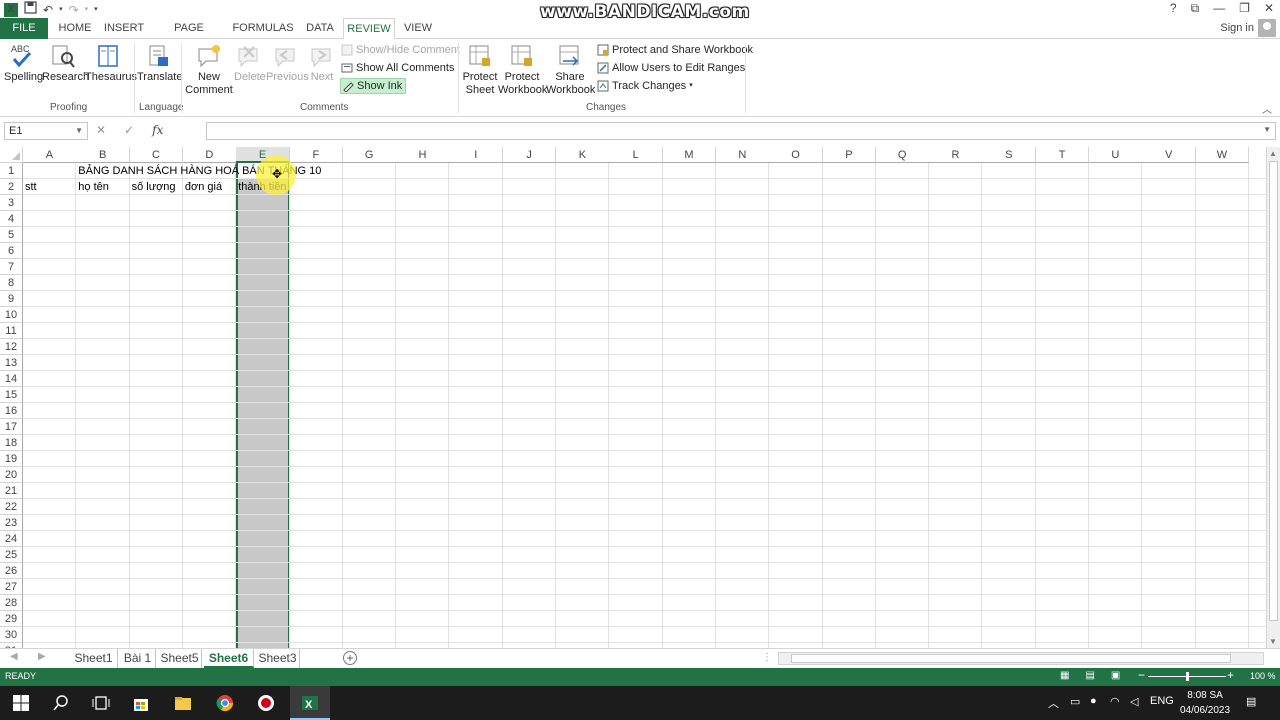  I want to click on column-header-g: G, so click(369, 155).